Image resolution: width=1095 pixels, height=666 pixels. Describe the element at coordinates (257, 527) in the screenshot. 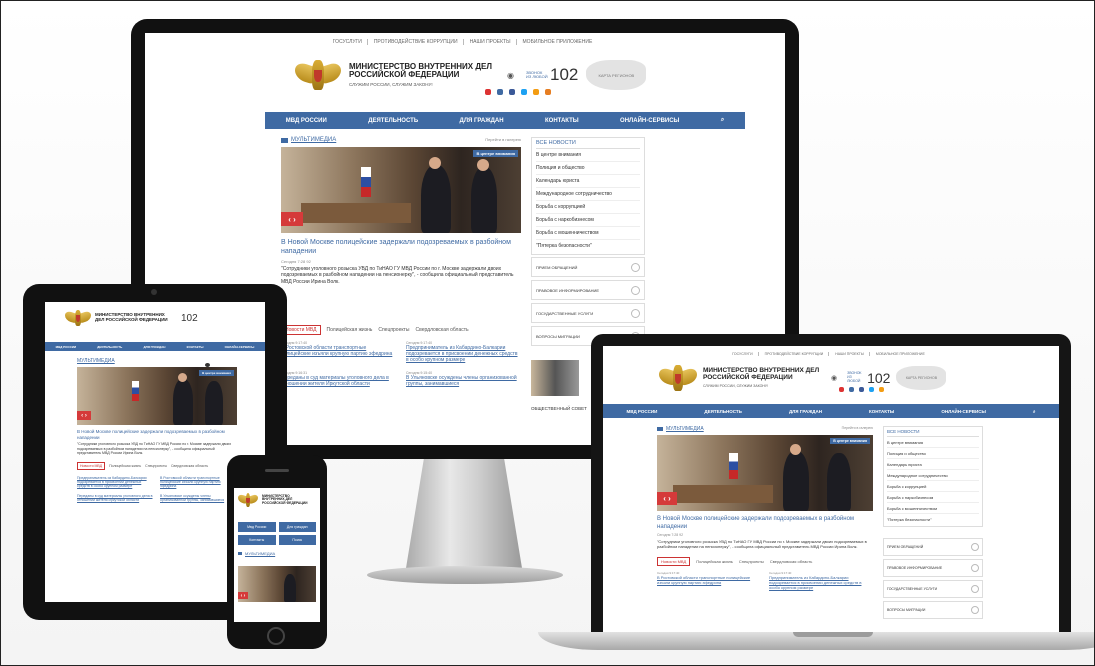

I see `menu-button: Мвд России` at that location.